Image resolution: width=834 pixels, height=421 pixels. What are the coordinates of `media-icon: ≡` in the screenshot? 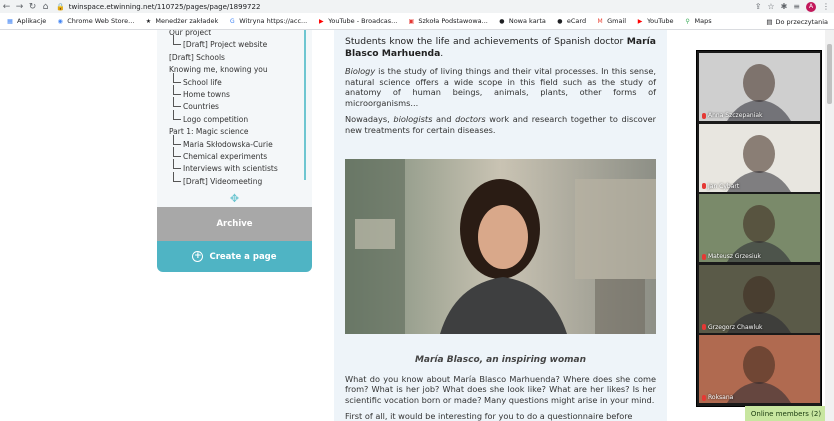 It's located at (796, 6).